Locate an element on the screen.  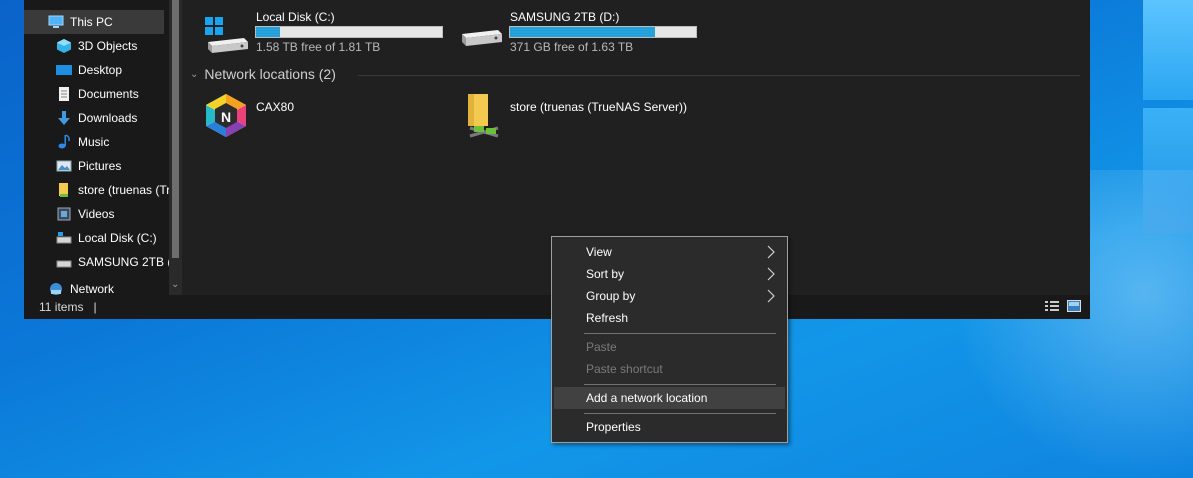
nav-item-this-pc: This PC is located at coordinates (94, 22).